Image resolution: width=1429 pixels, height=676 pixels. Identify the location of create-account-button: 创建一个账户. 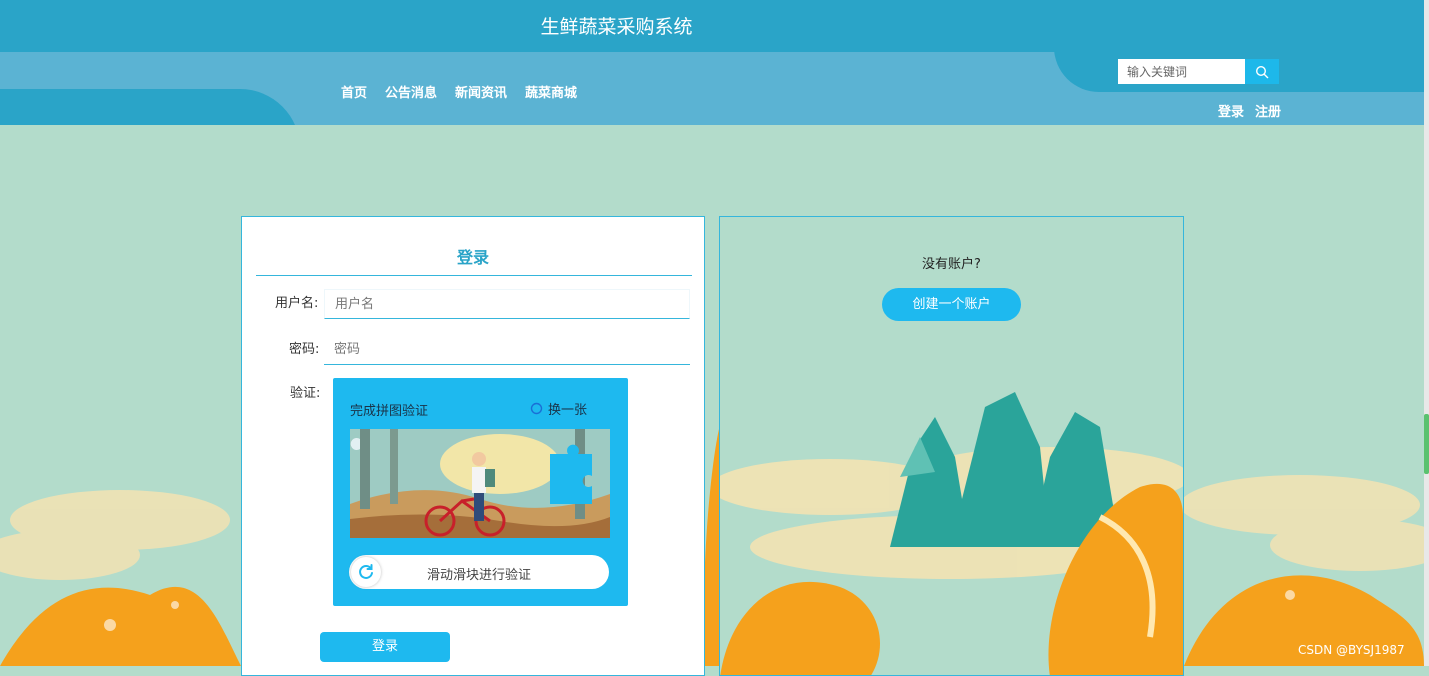
(951, 304).